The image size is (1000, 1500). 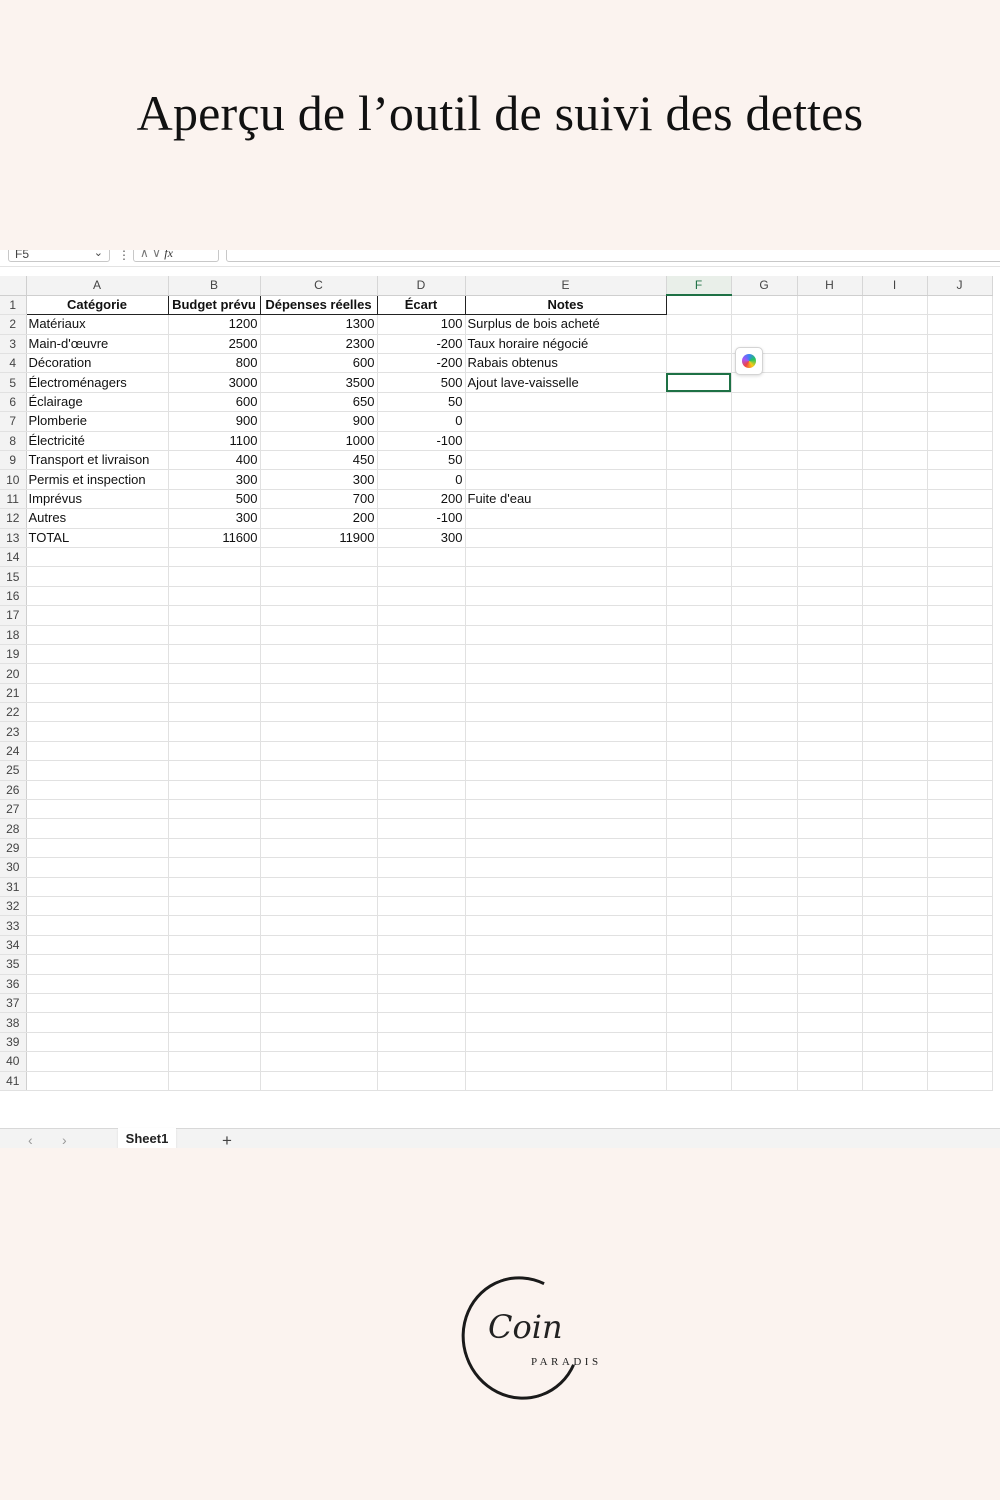 I want to click on cell: Plomberie, so click(x=97, y=421).